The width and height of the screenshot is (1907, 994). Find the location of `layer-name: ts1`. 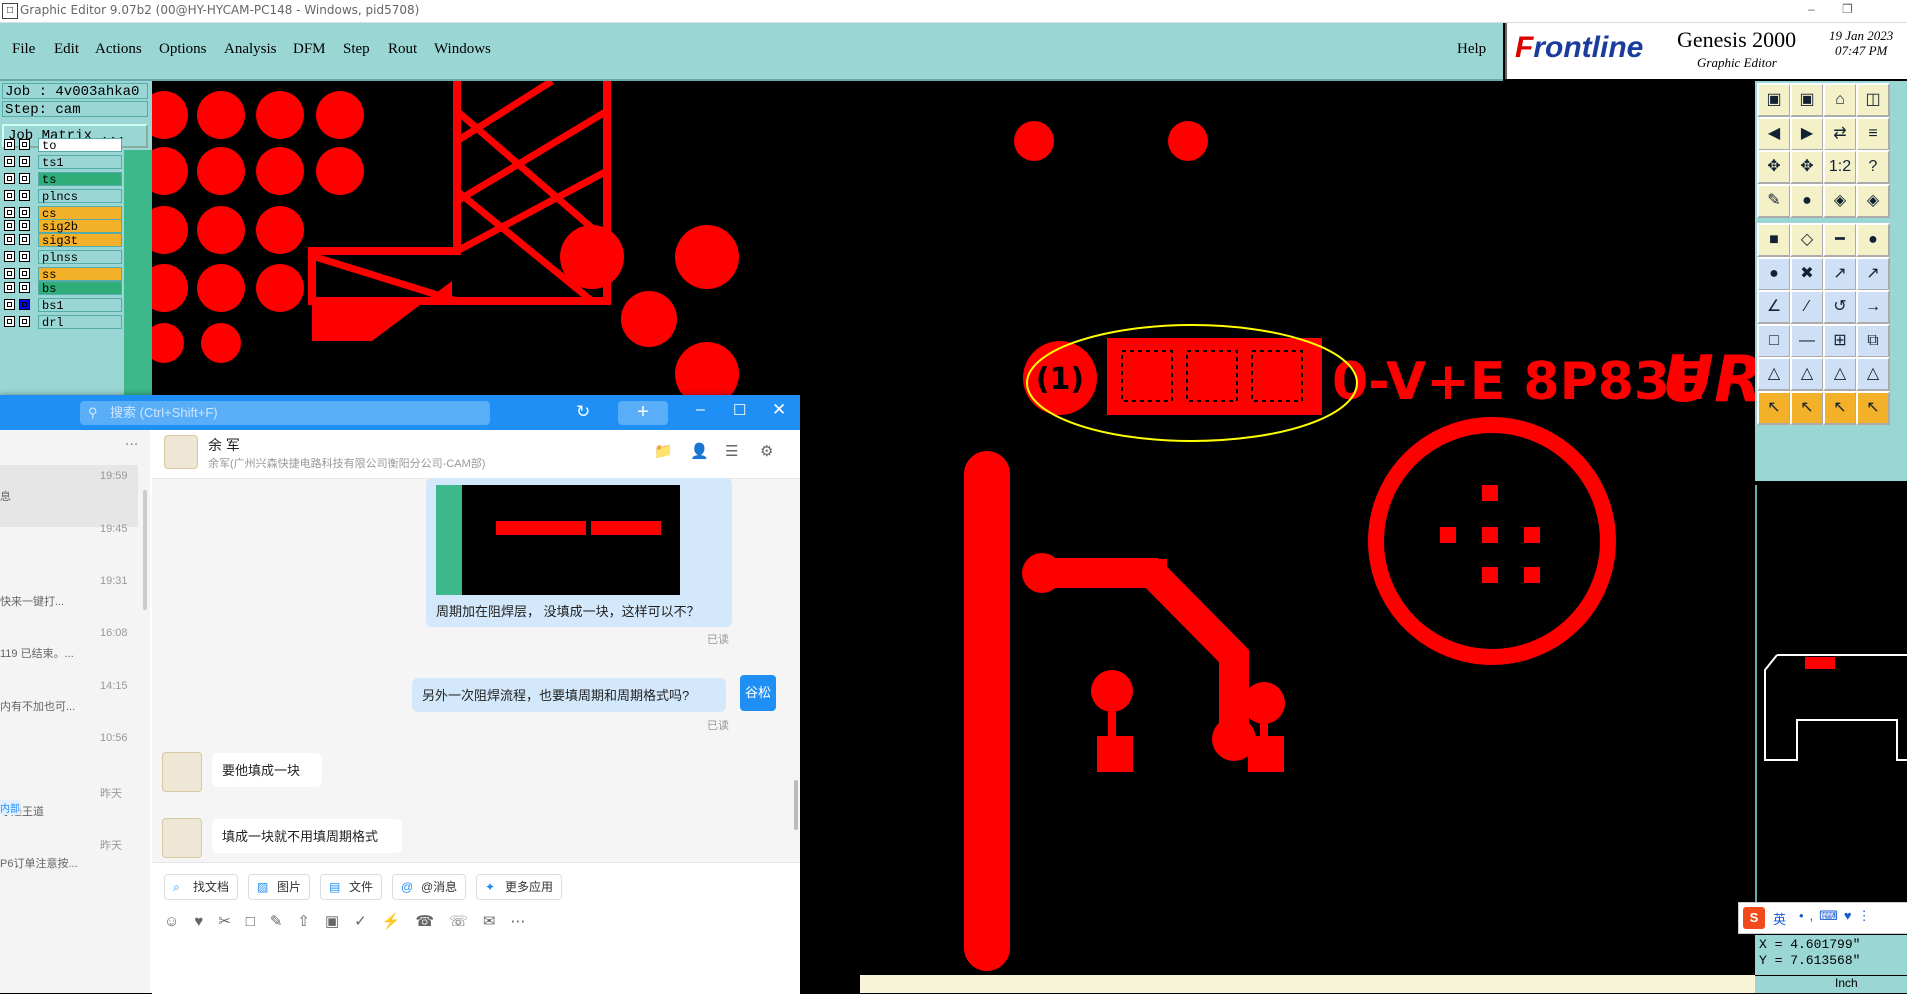

layer-name: ts1 is located at coordinates (80, 162).